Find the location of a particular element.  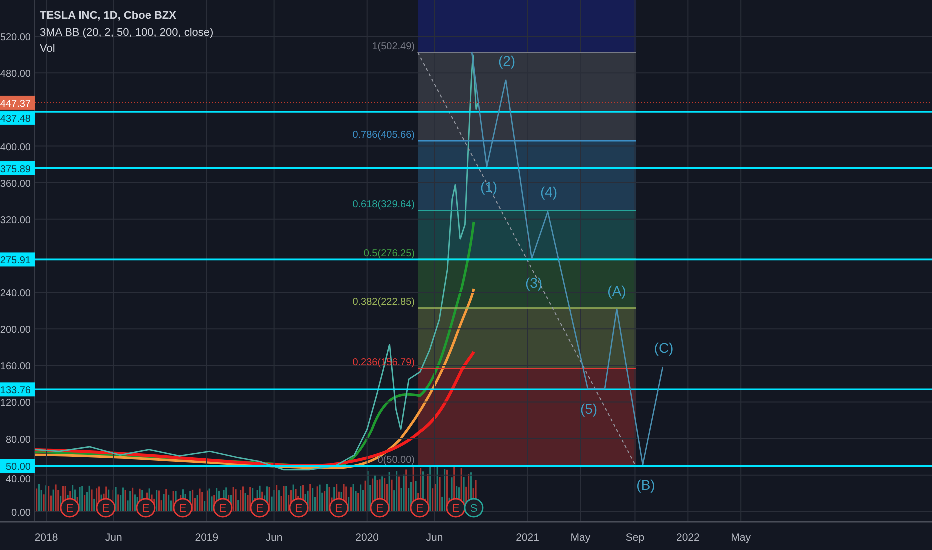

price-axis-label: 480.00 is located at coordinates (15, 74).